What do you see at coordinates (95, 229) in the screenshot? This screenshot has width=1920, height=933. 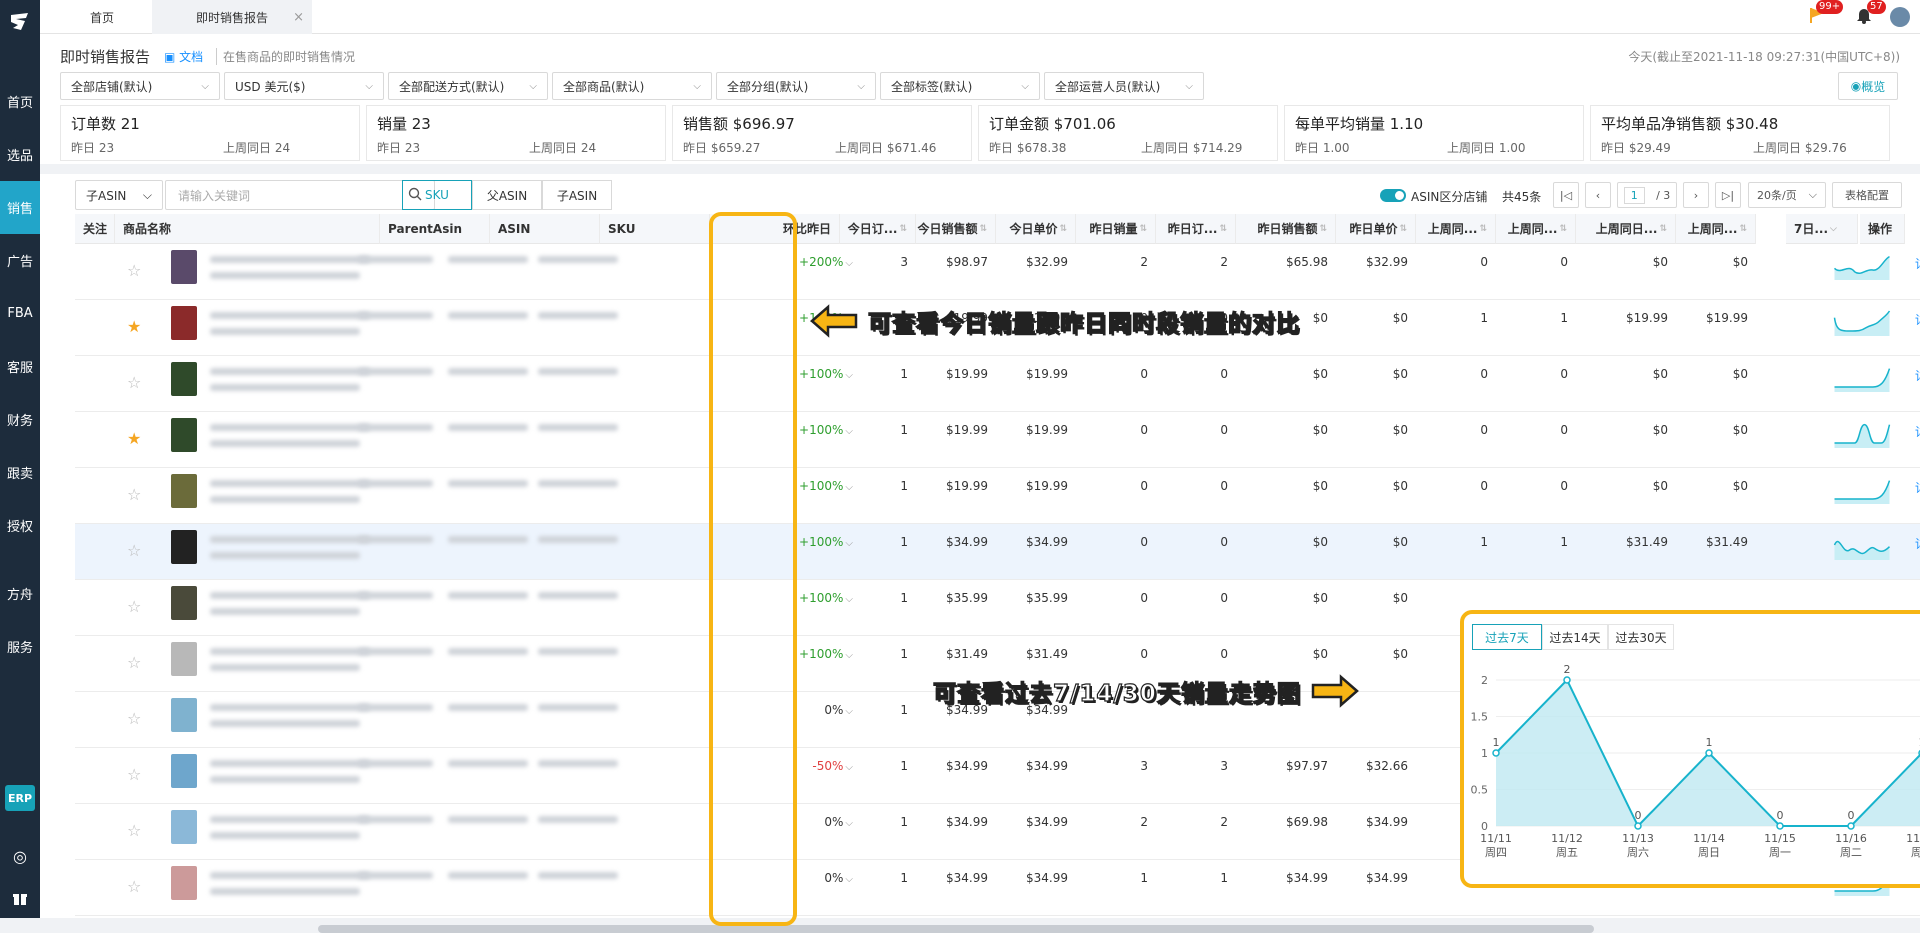 I see `column-header: 关注` at bounding box center [95, 229].